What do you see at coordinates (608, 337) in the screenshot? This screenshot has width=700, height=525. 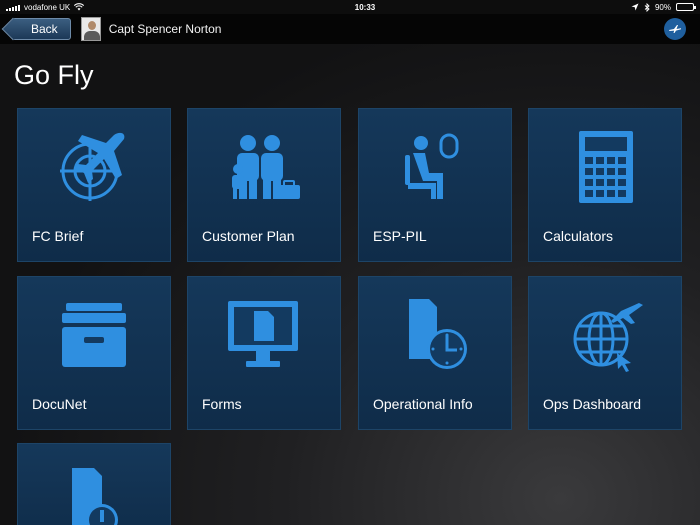 I see `globe-plane-icon` at bounding box center [608, 337].